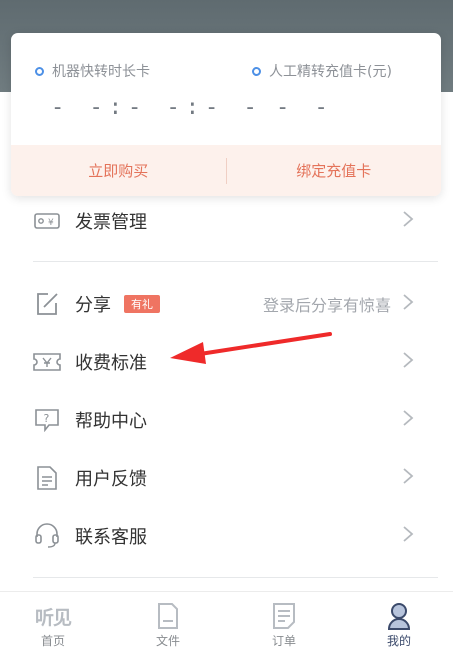 The image size is (453, 653). Describe the element at coordinates (111, 222) in the screenshot. I see `menu-label-invoice: 发票管理` at that location.